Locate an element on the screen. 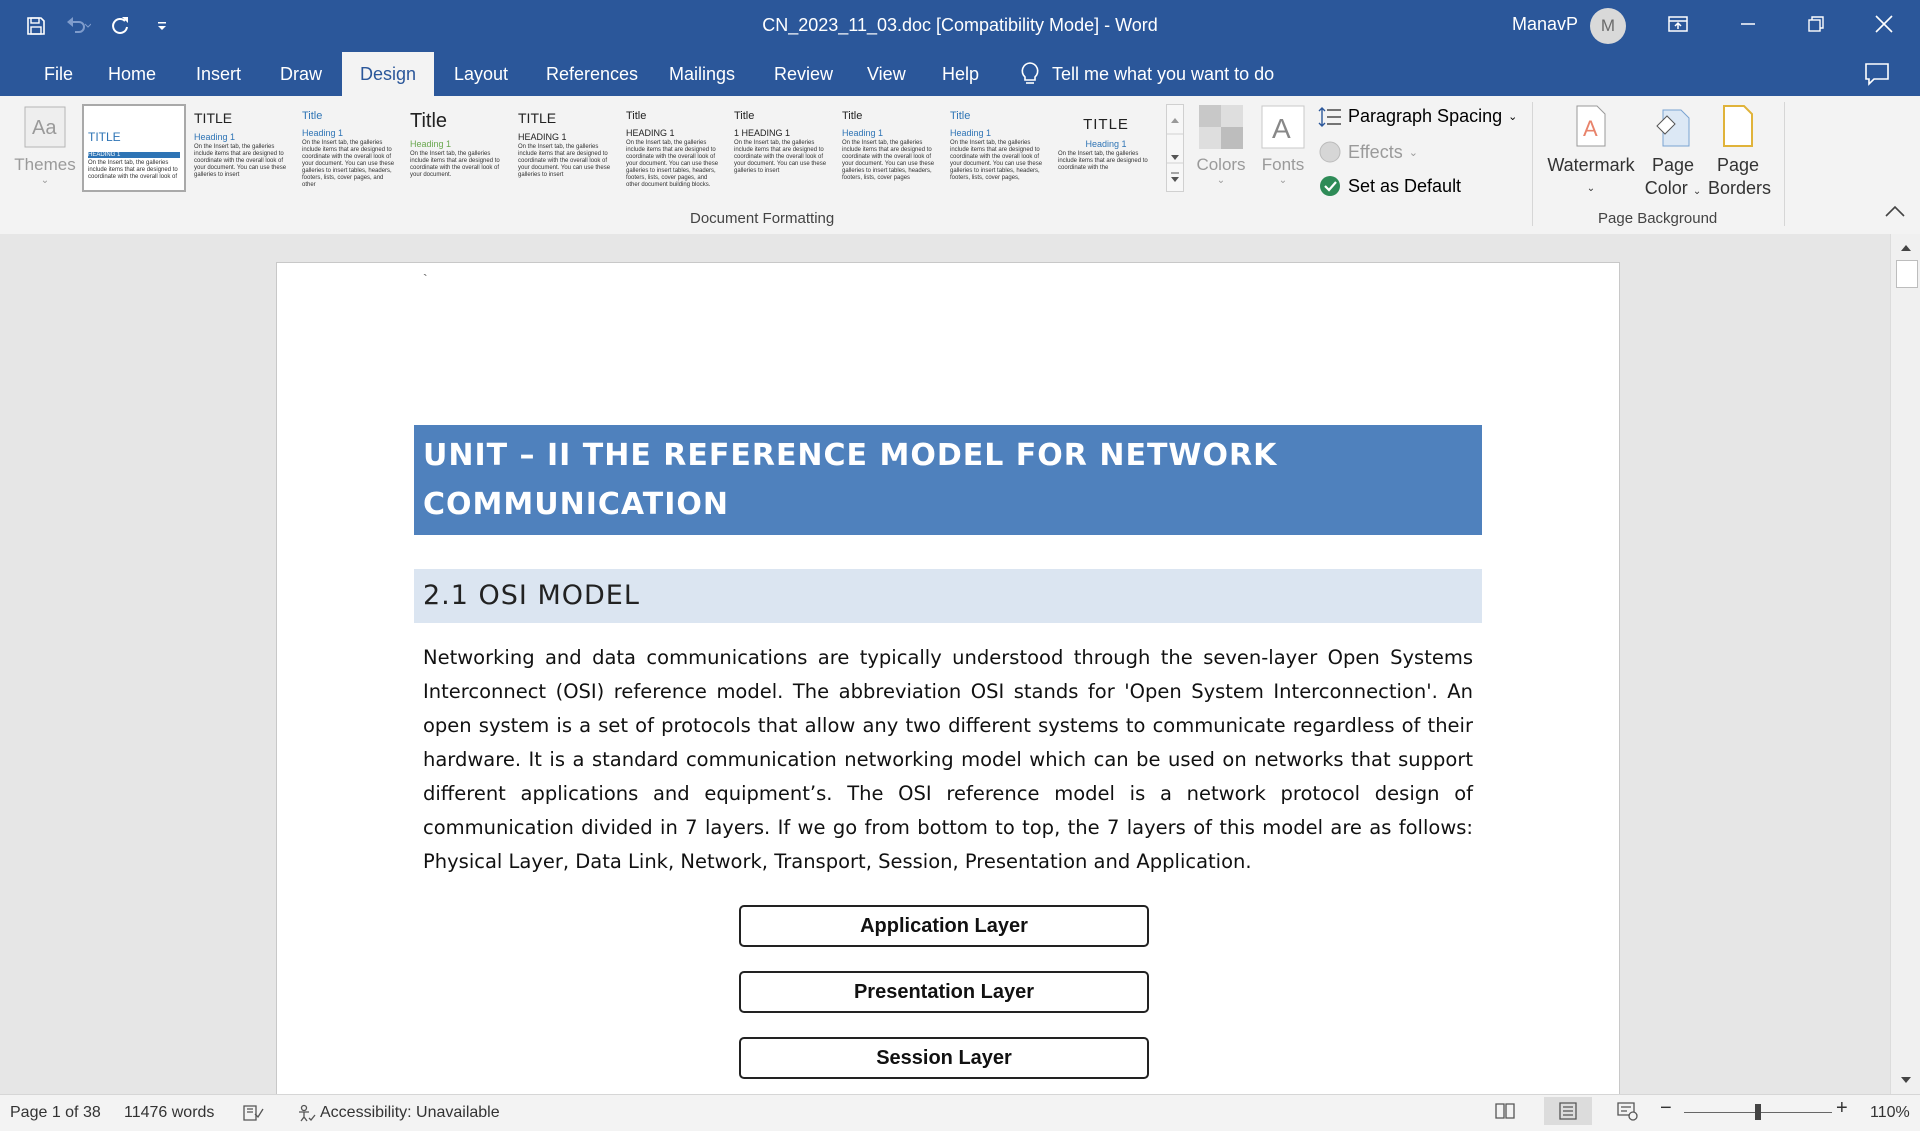 This screenshot has height=1131, width=1920. tab-insert: Insert is located at coordinates (218, 74).